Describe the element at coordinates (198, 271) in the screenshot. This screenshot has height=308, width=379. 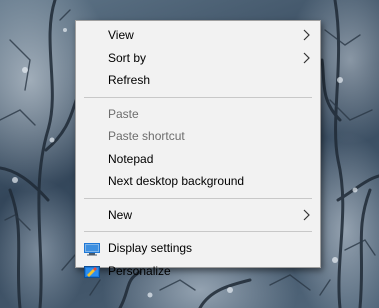
I see `menu-item-personalize: Personalize` at that location.